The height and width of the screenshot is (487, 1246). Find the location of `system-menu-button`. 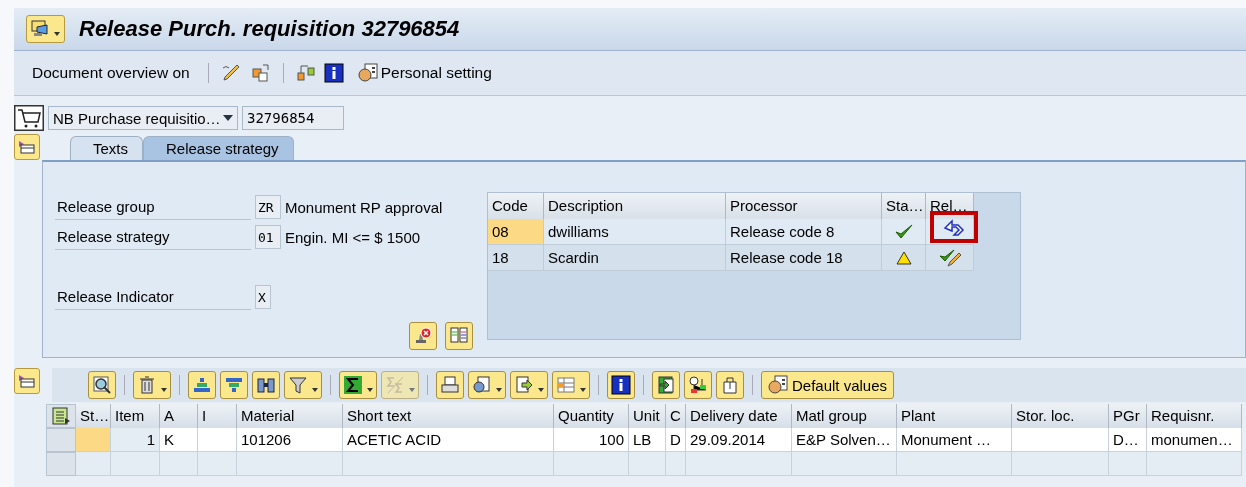

system-menu-button is located at coordinates (45, 29).